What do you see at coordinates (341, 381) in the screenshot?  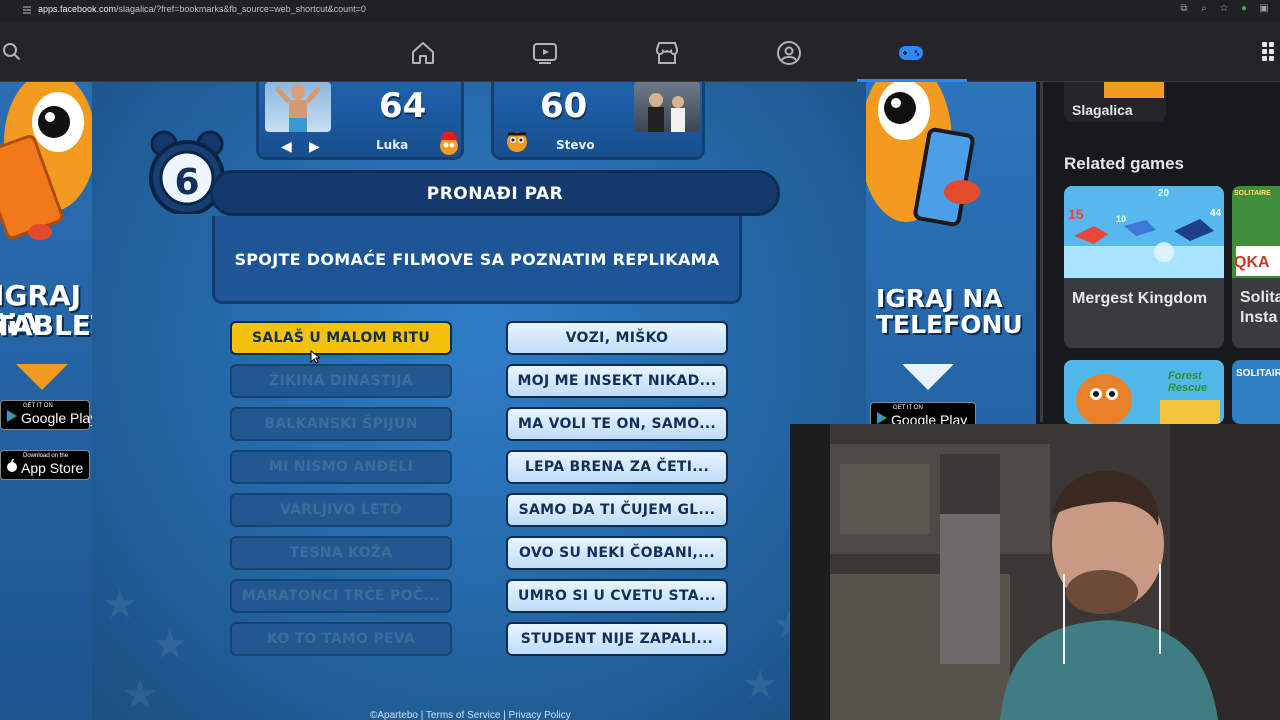 I see `left-option-2: ŽIKINA DINASTIJA` at bounding box center [341, 381].